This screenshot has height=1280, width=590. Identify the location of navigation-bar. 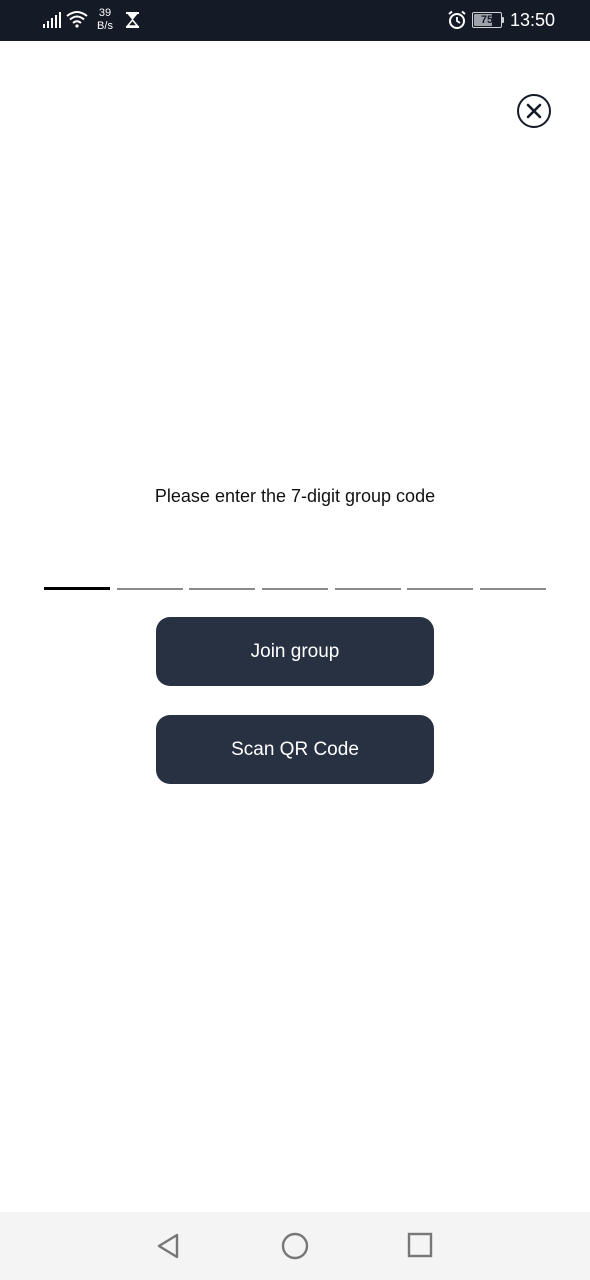
(295, 1246).